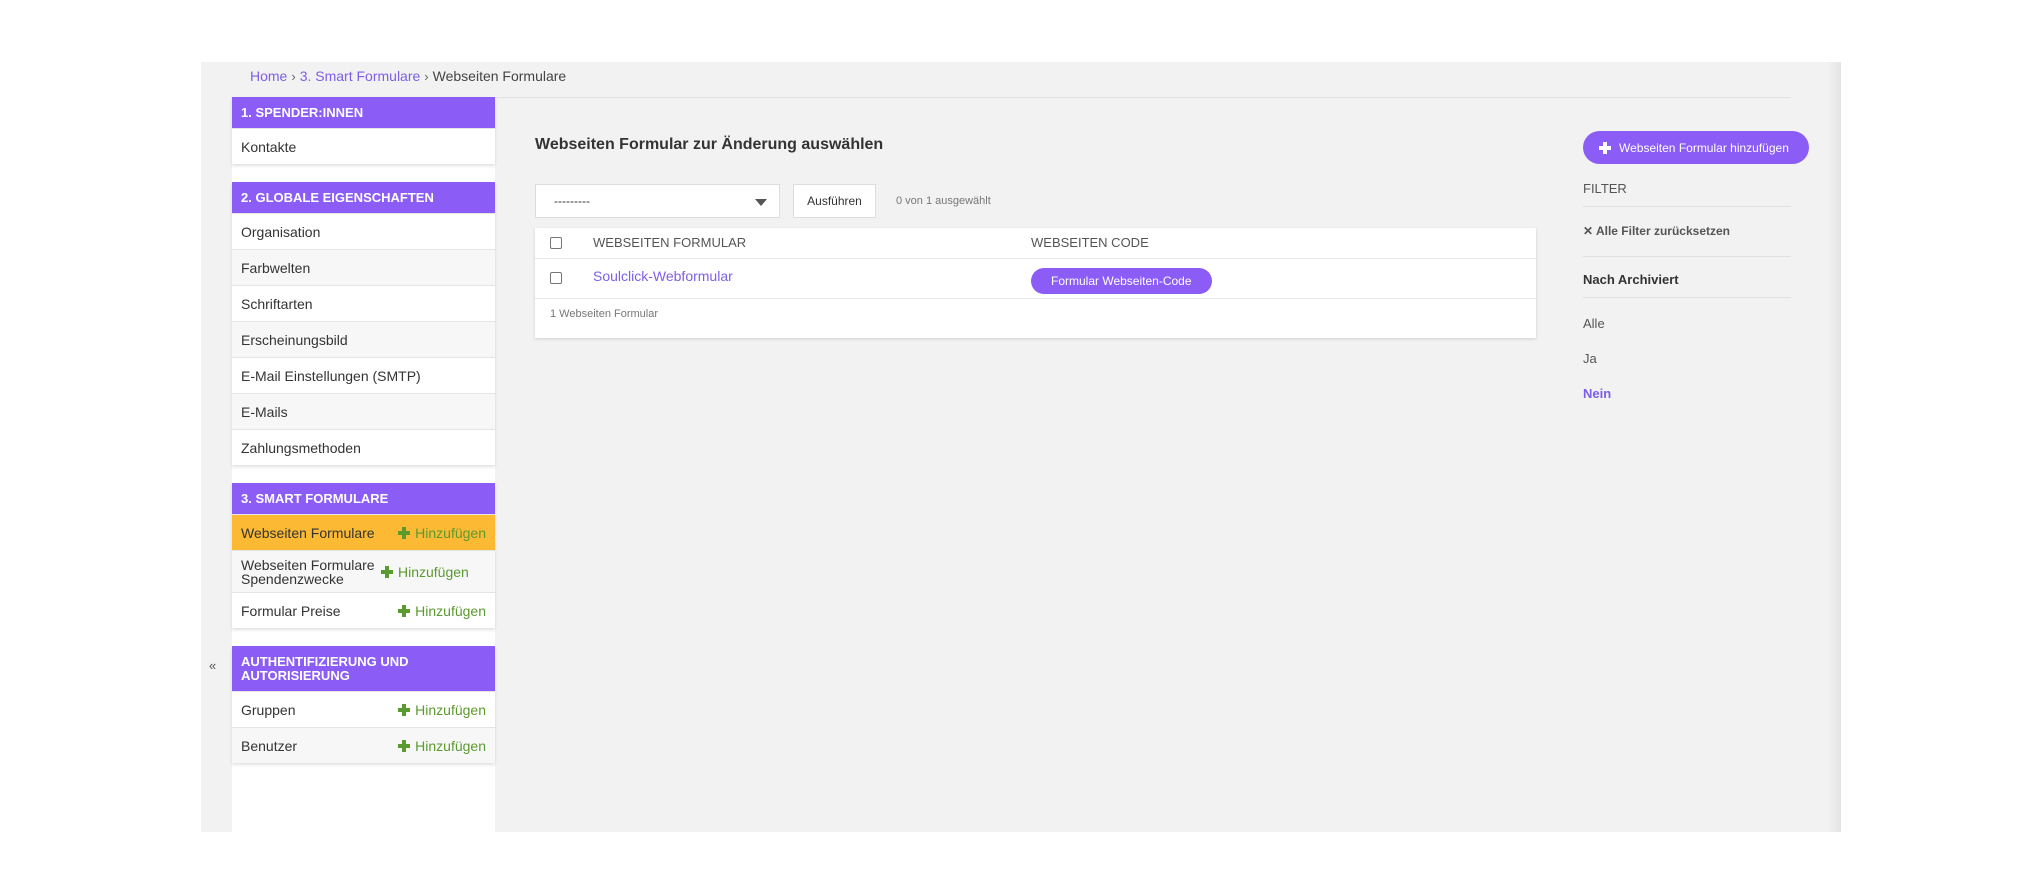  I want to click on module-title: 3. Smart Formulare, so click(363, 498).